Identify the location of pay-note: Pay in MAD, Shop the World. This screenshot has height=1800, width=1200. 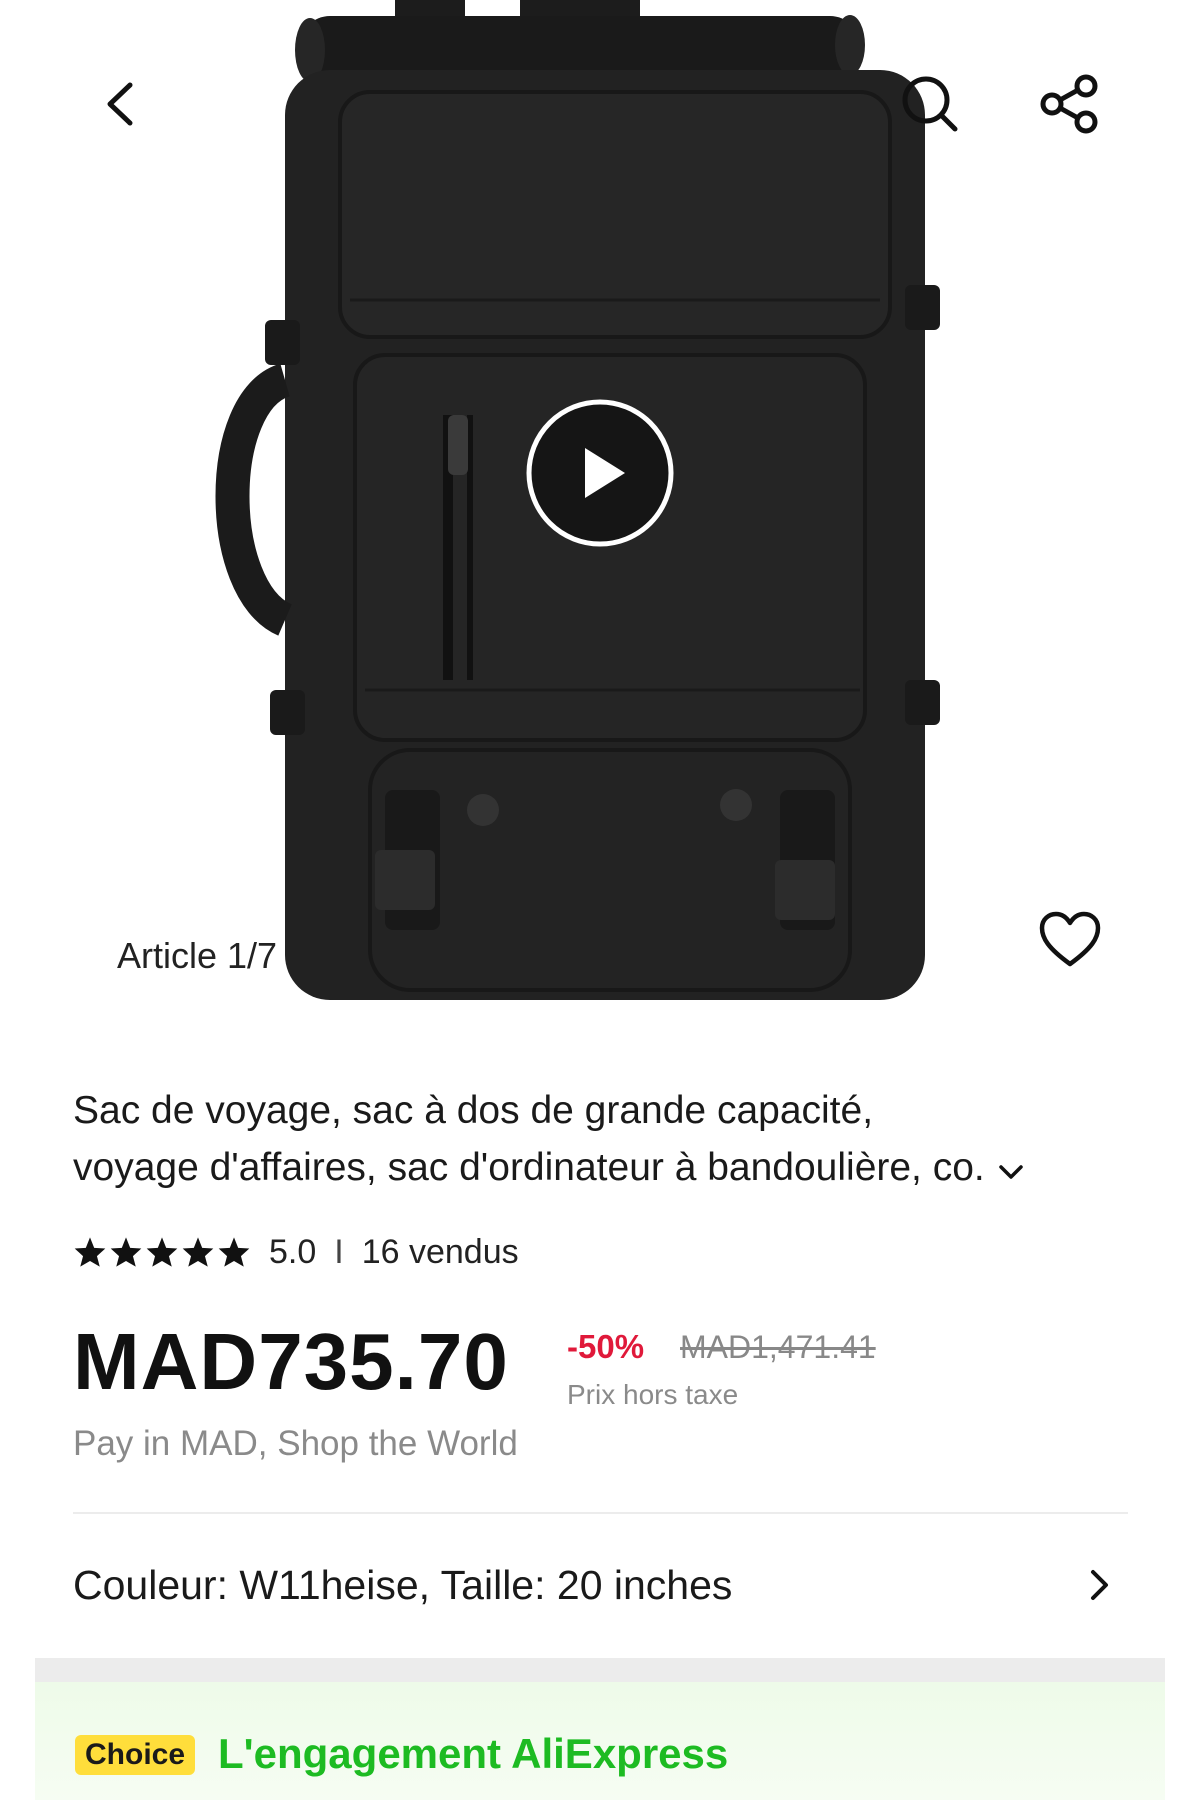
(295, 1443).